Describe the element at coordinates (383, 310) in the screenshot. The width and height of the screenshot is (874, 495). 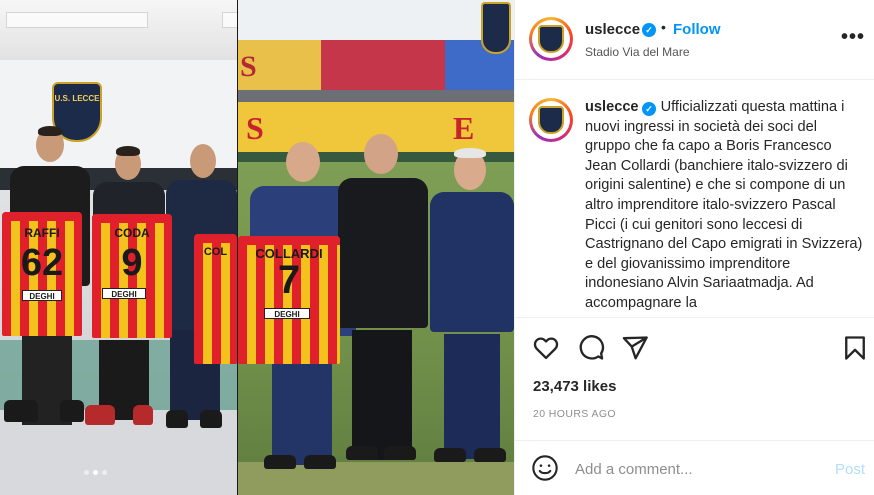
I see `person-picci` at that location.